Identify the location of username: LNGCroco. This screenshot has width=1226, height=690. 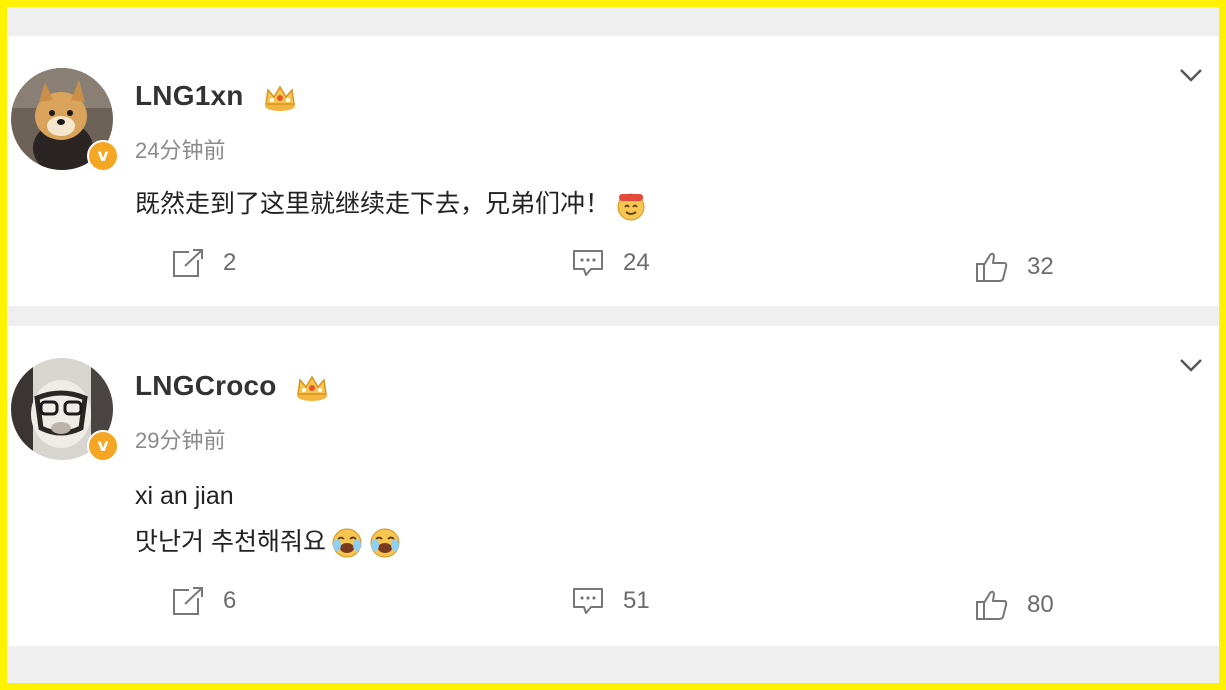
(206, 386).